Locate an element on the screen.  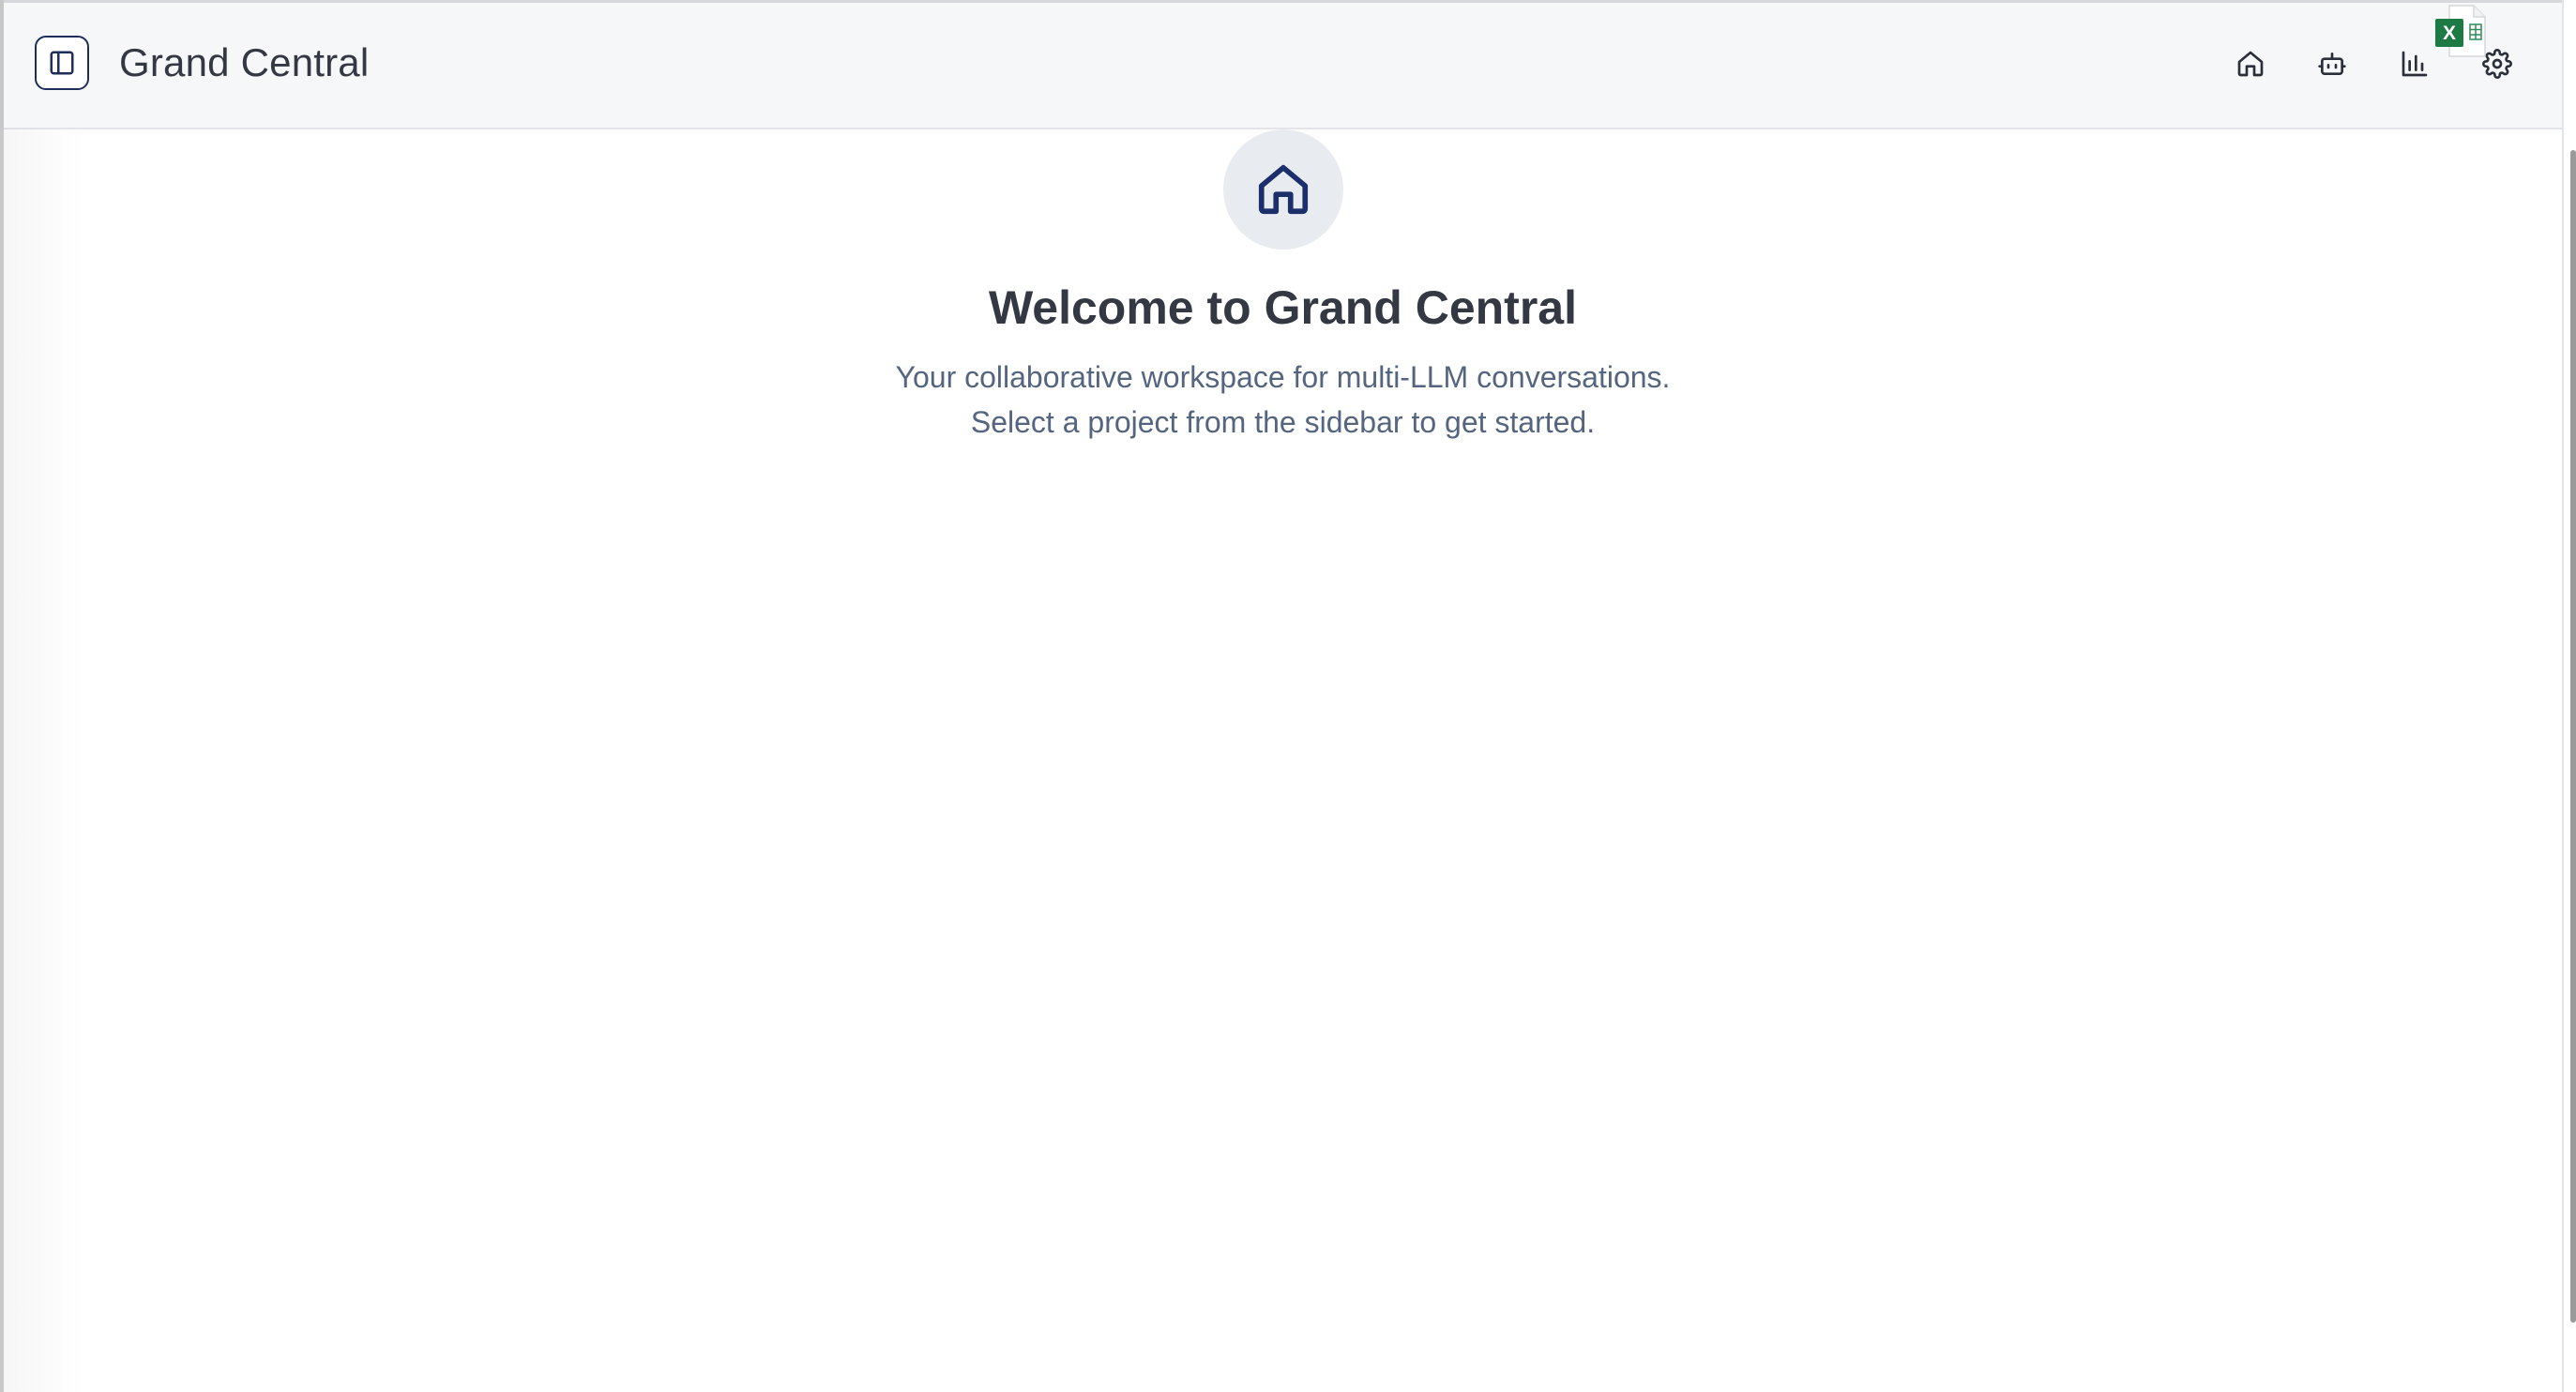
nav-agents-button is located at coordinates (2332, 63).